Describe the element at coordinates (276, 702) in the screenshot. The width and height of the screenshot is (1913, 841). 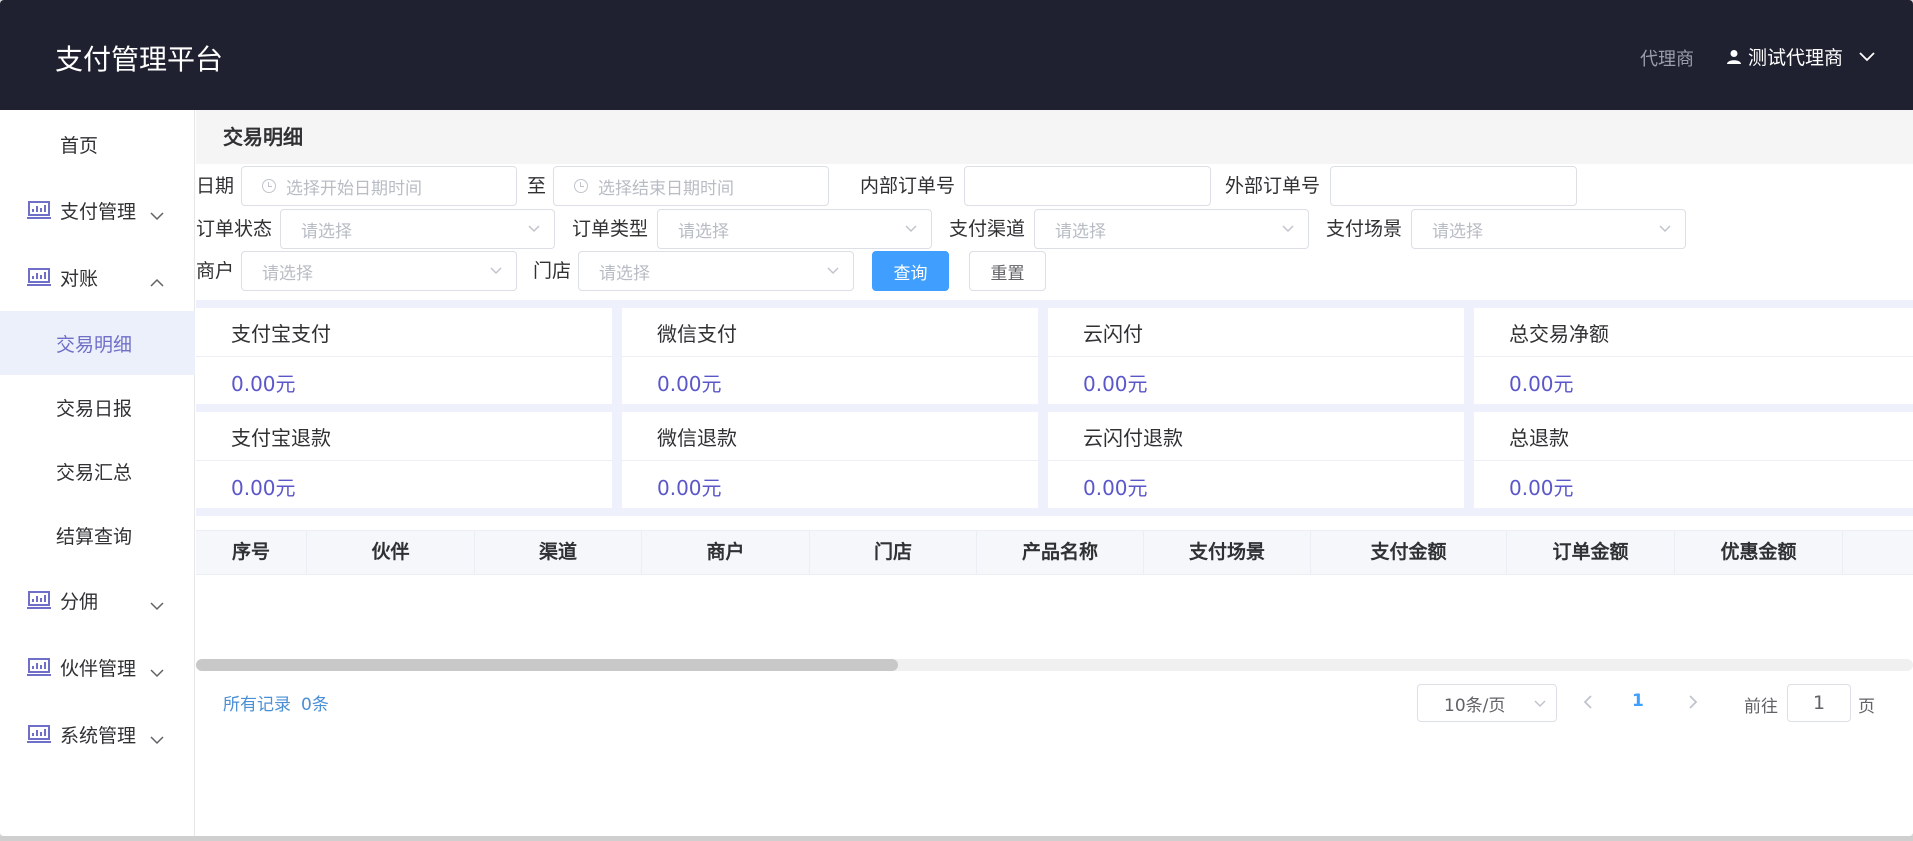
I see `total-records: 所有记录 0条` at that location.